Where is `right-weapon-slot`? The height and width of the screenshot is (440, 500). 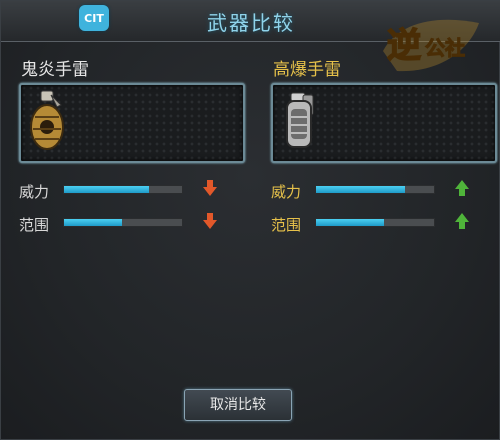
right-weapon-slot is located at coordinates (384, 123).